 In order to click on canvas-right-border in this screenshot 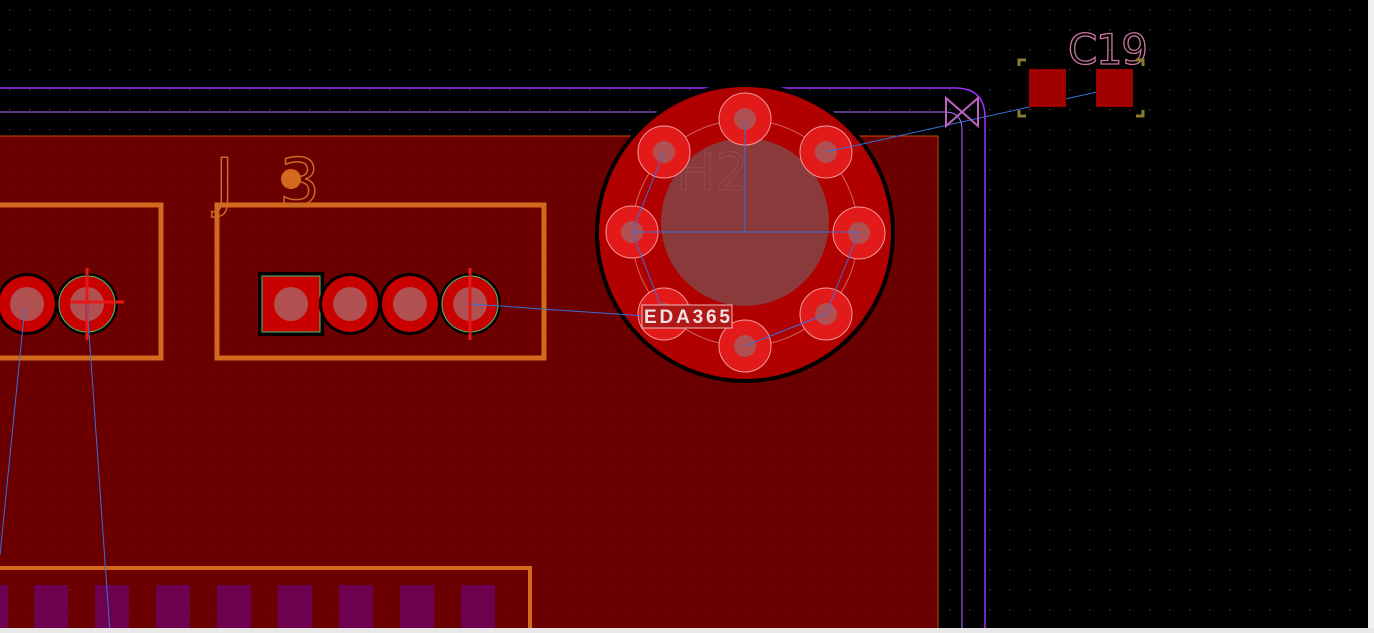, I will do `click(1371, 316)`.